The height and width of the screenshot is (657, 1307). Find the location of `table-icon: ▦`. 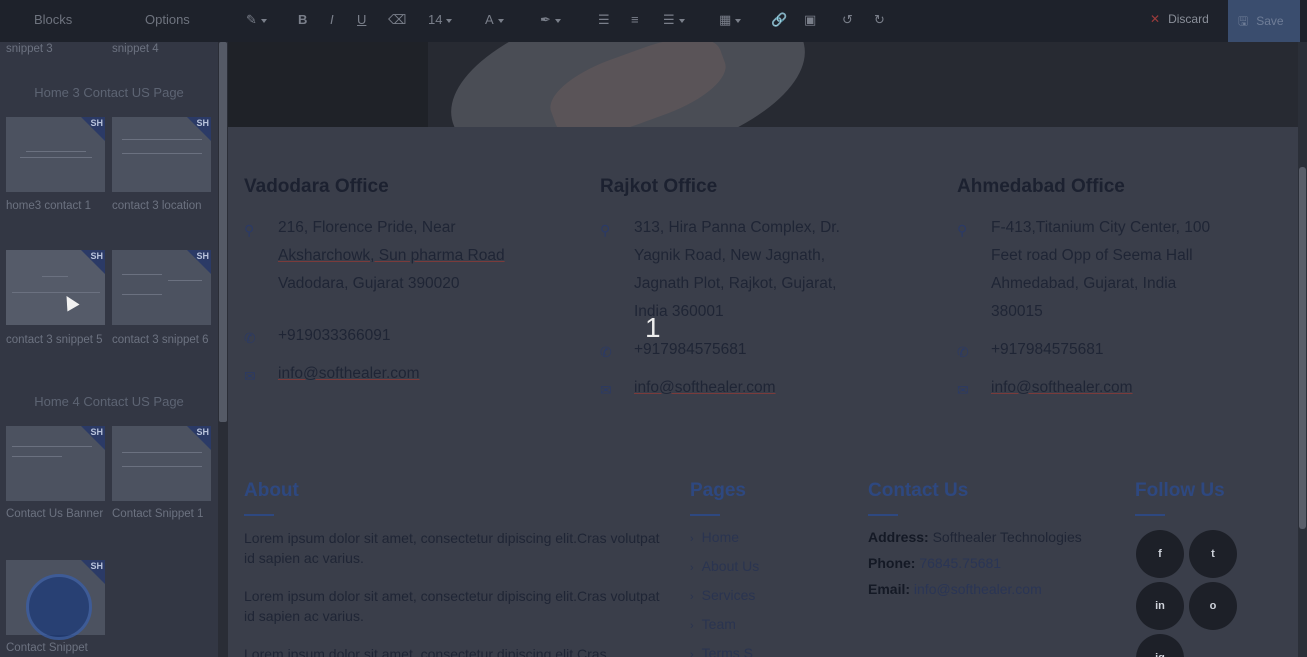

table-icon: ▦ is located at coordinates (730, 20).